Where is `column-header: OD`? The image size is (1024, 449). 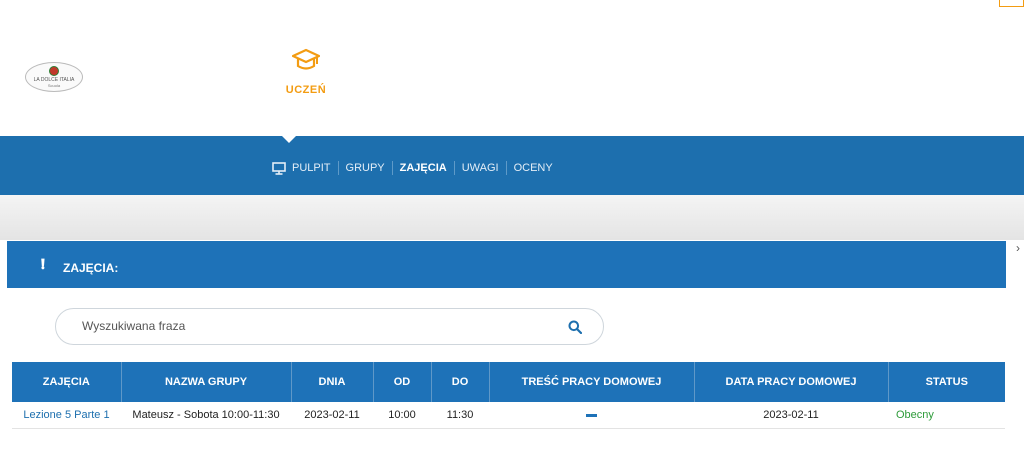
column-header: OD is located at coordinates (402, 382).